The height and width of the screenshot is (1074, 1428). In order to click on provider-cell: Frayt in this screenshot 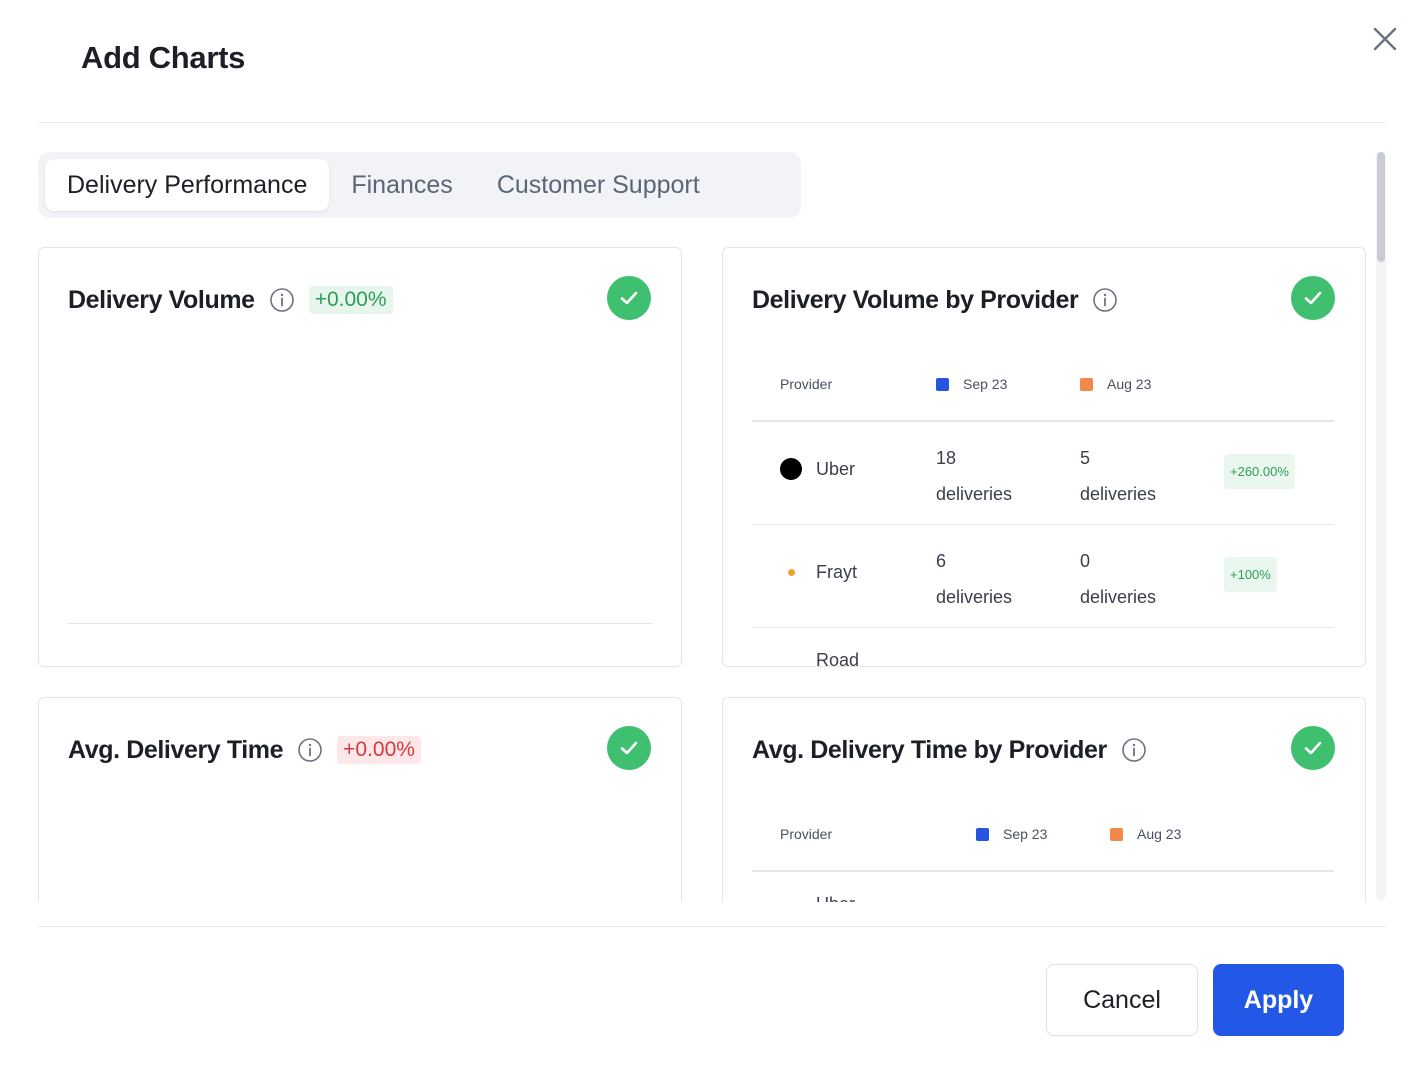, I will do `click(818, 572)`.